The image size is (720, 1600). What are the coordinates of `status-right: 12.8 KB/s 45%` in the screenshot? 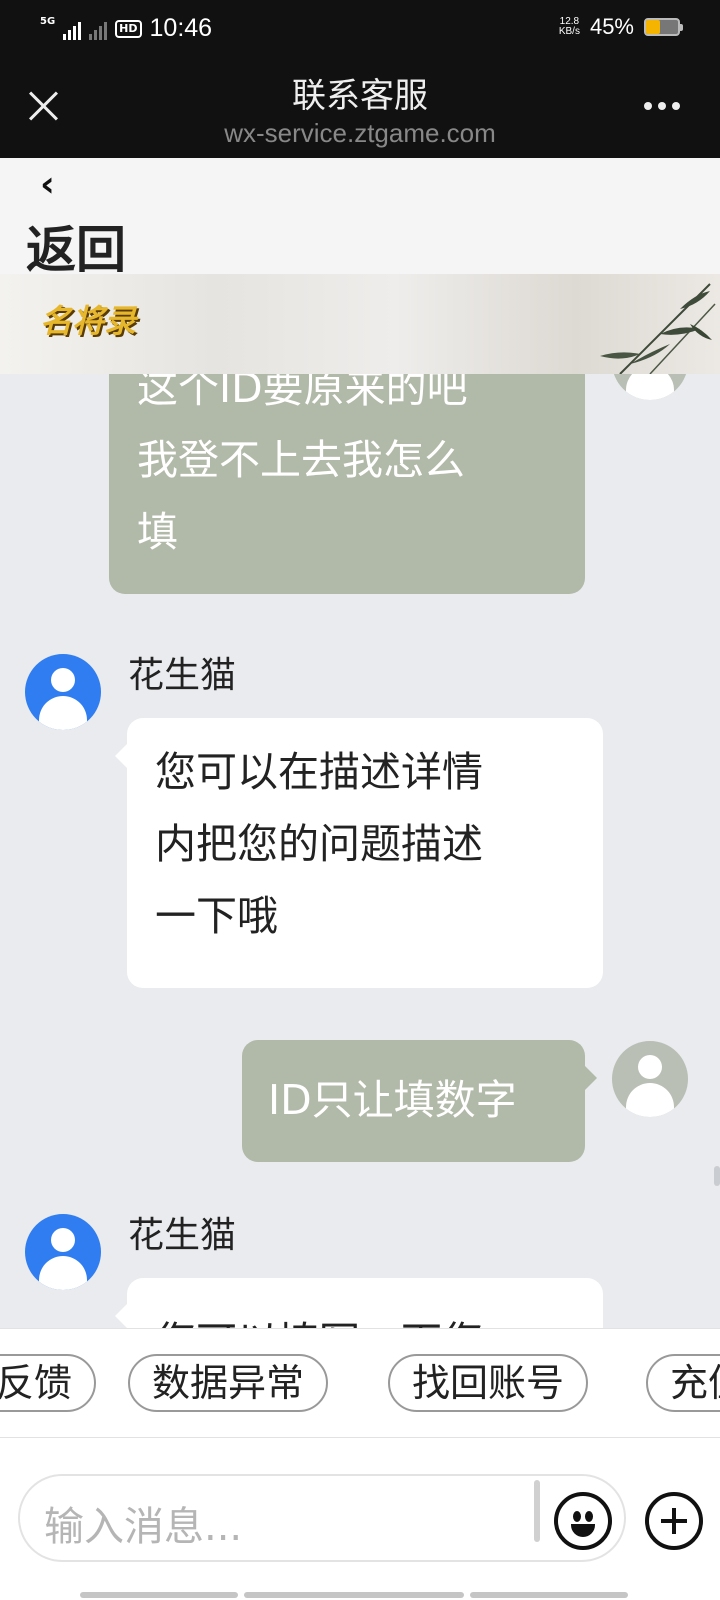 It's located at (621, 27).